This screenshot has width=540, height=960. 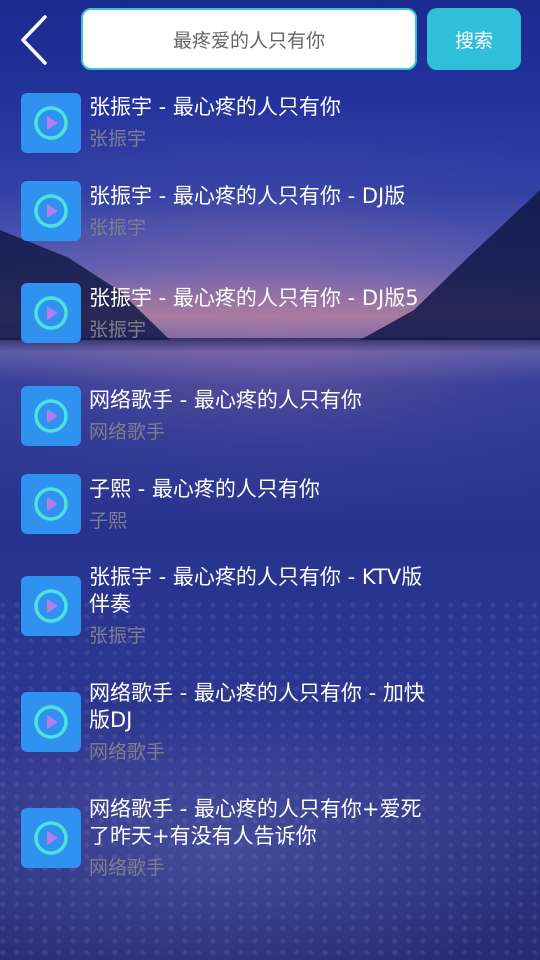 What do you see at coordinates (261, 504) in the screenshot?
I see `song-text: 子熙 - 最心疼的人只有你 子熙` at bounding box center [261, 504].